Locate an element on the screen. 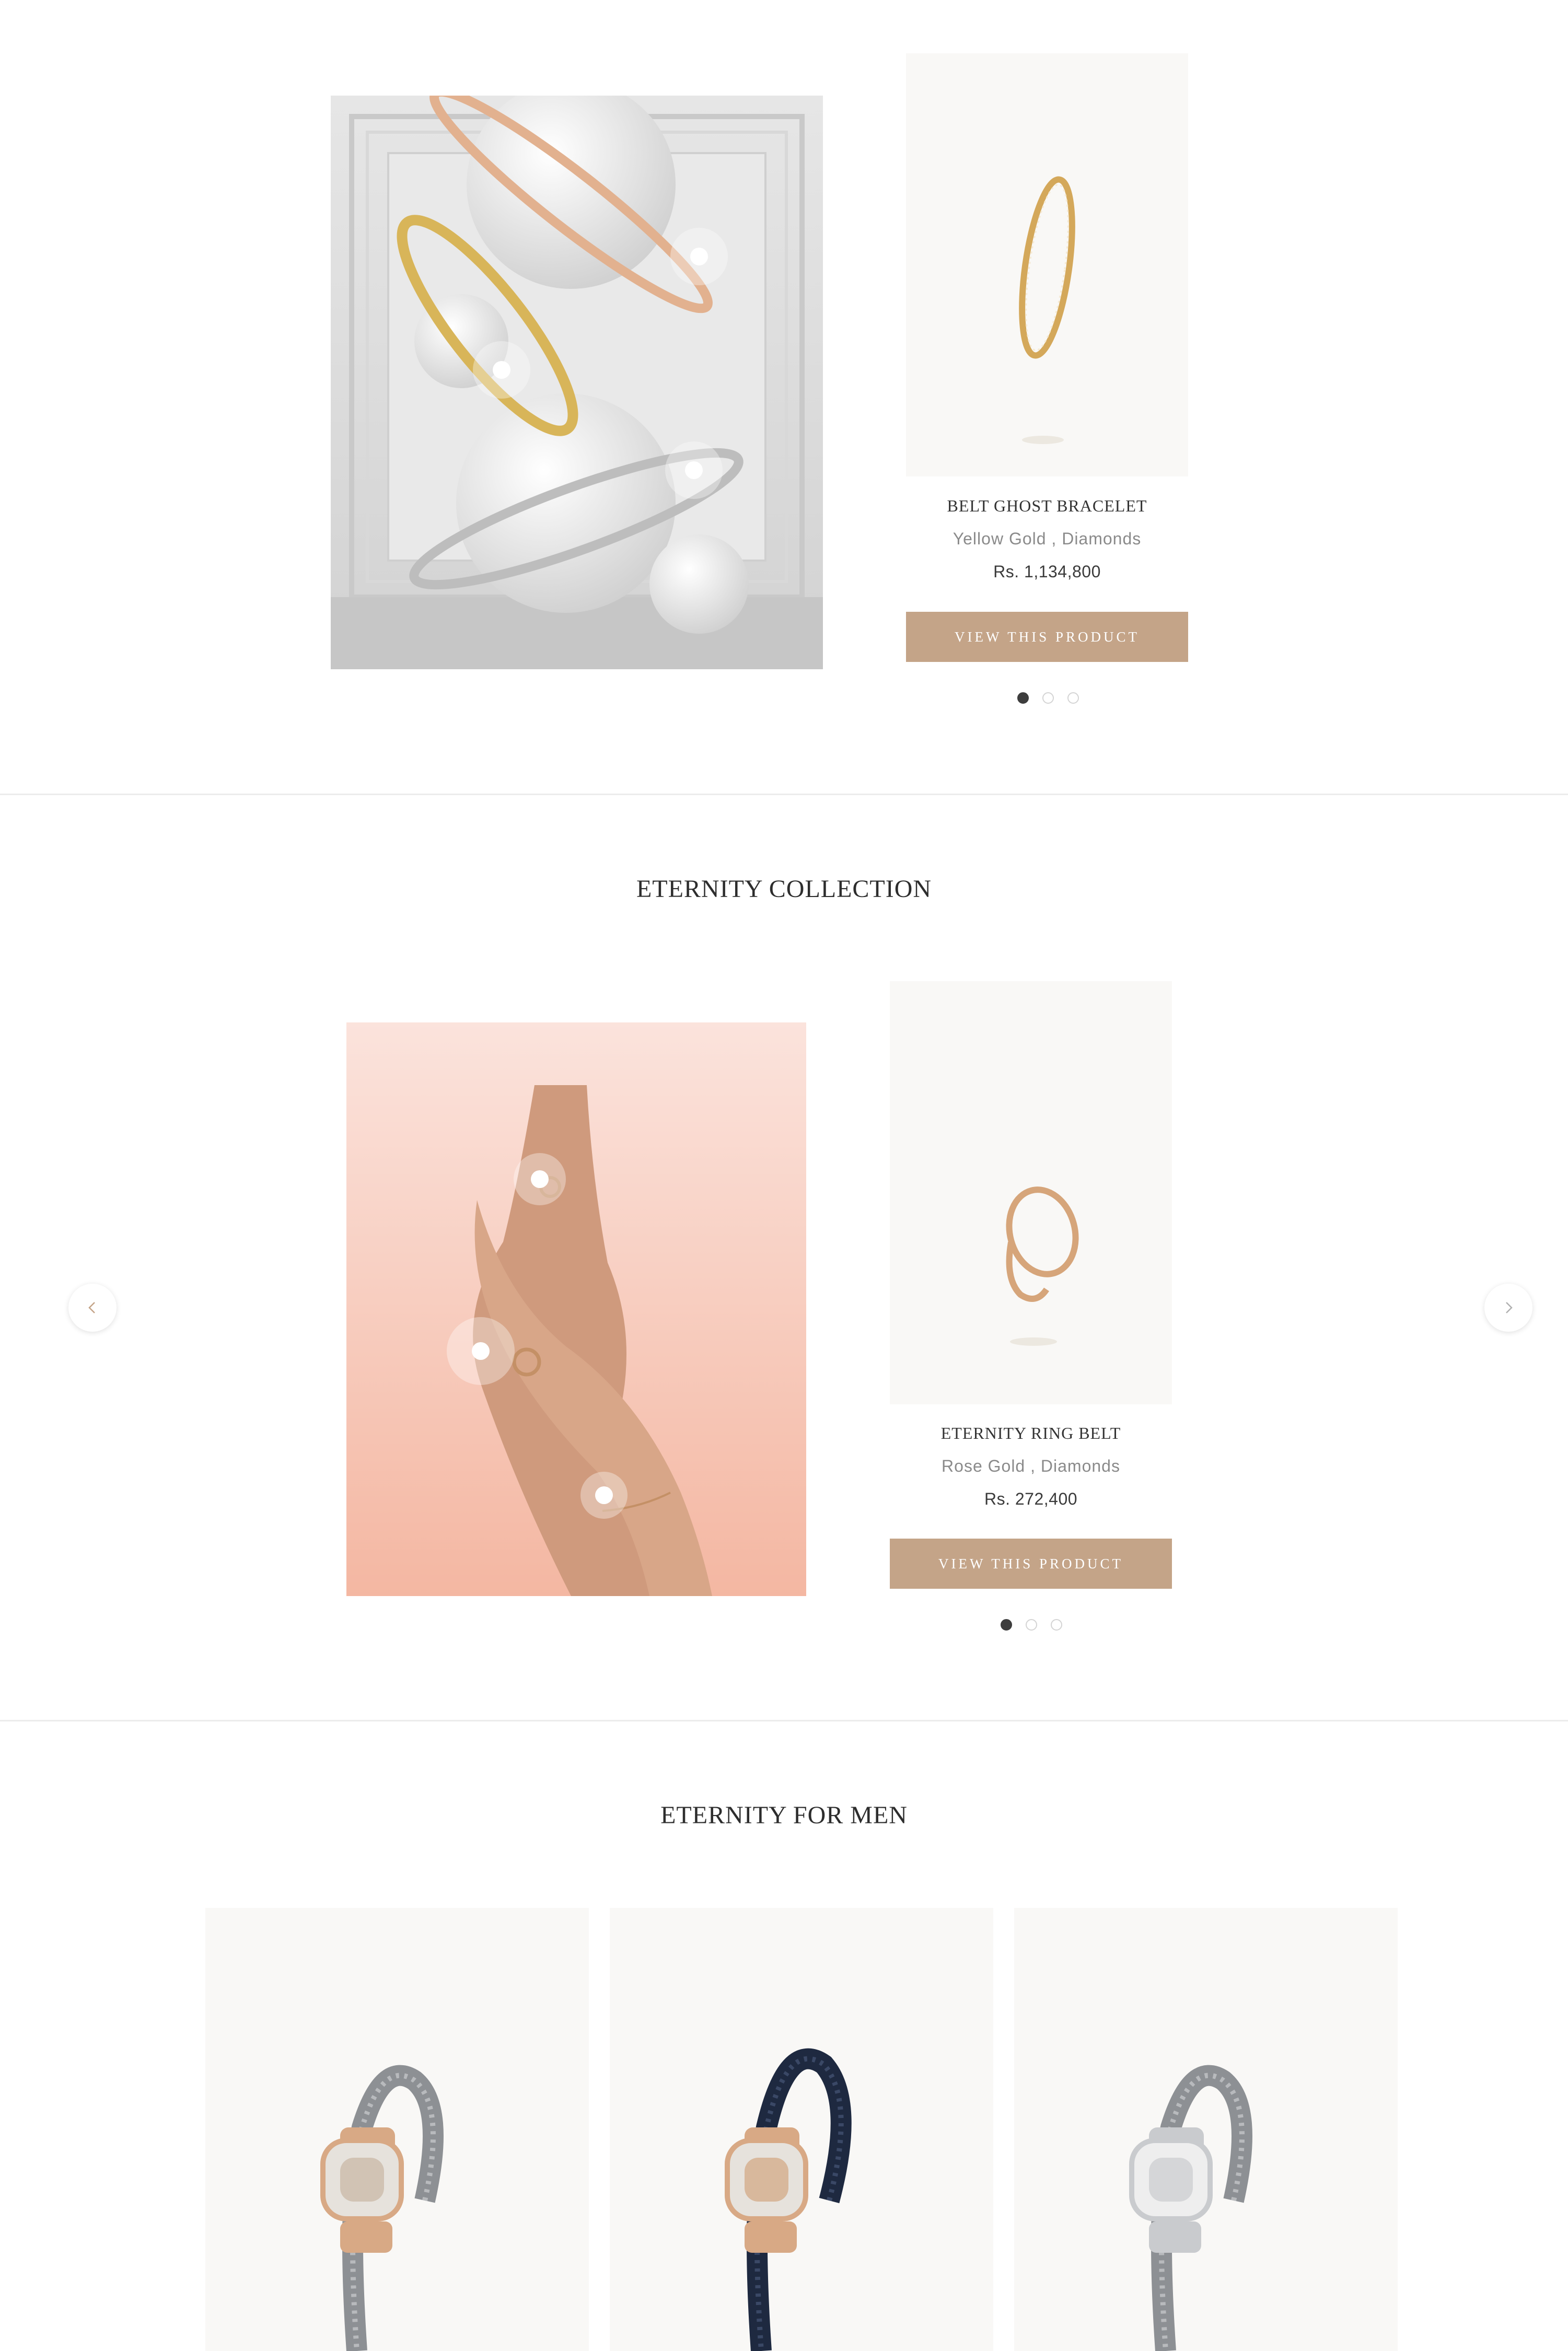  eternity-view-product-button: VIEW THIS PRODUCT is located at coordinates (1031, 1564).